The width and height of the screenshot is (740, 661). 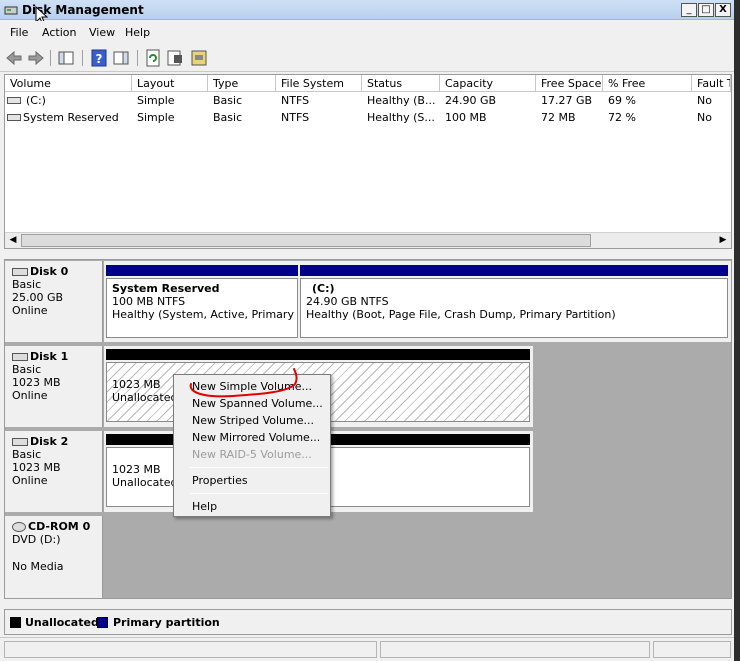 What do you see at coordinates (689, 10) in the screenshot?
I see `minimize-button: _` at bounding box center [689, 10].